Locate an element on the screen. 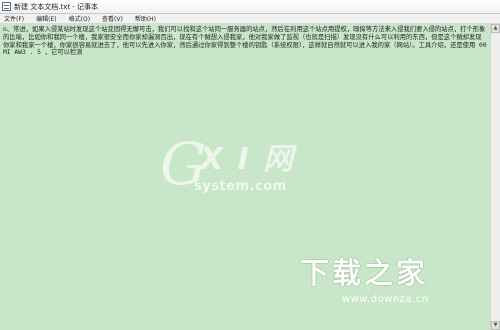 The width and height of the screenshot is (500, 330). notepad-icon is located at coordinates (6, 6).